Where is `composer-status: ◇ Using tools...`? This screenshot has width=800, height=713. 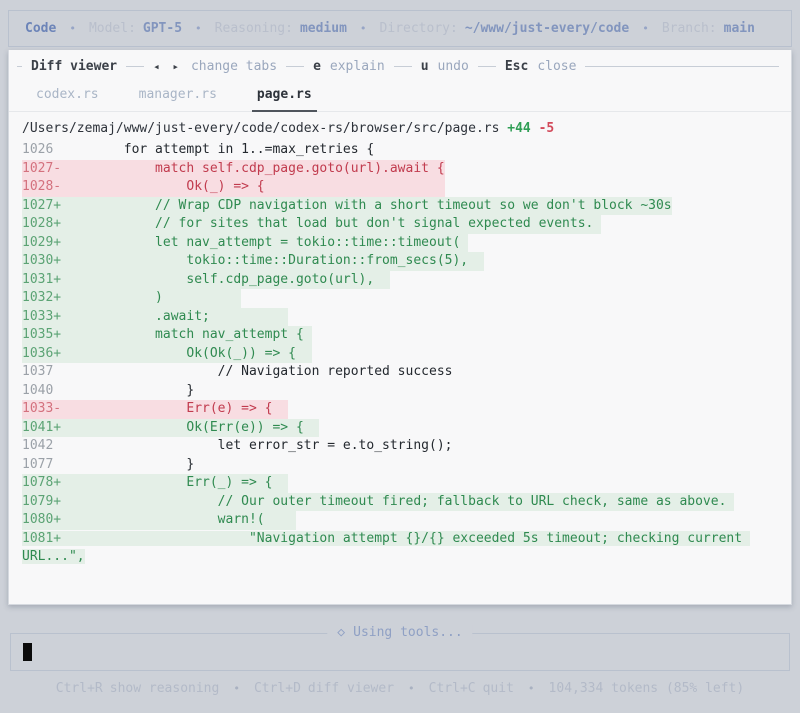 composer-status: ◇ Using tools... is located at coordinates (400, 632).